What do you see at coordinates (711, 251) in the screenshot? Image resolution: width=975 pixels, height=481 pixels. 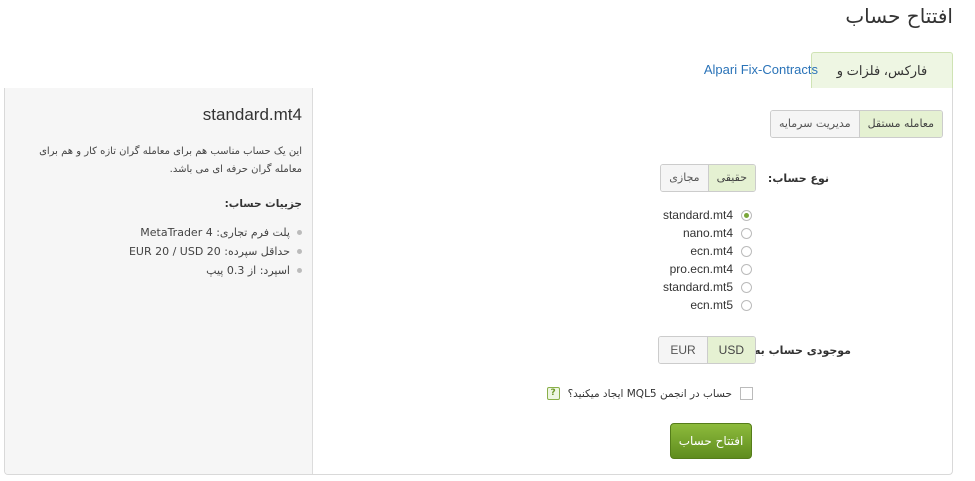 I see `radio-label: ecn.mt4` at bounding box center [711, 251].